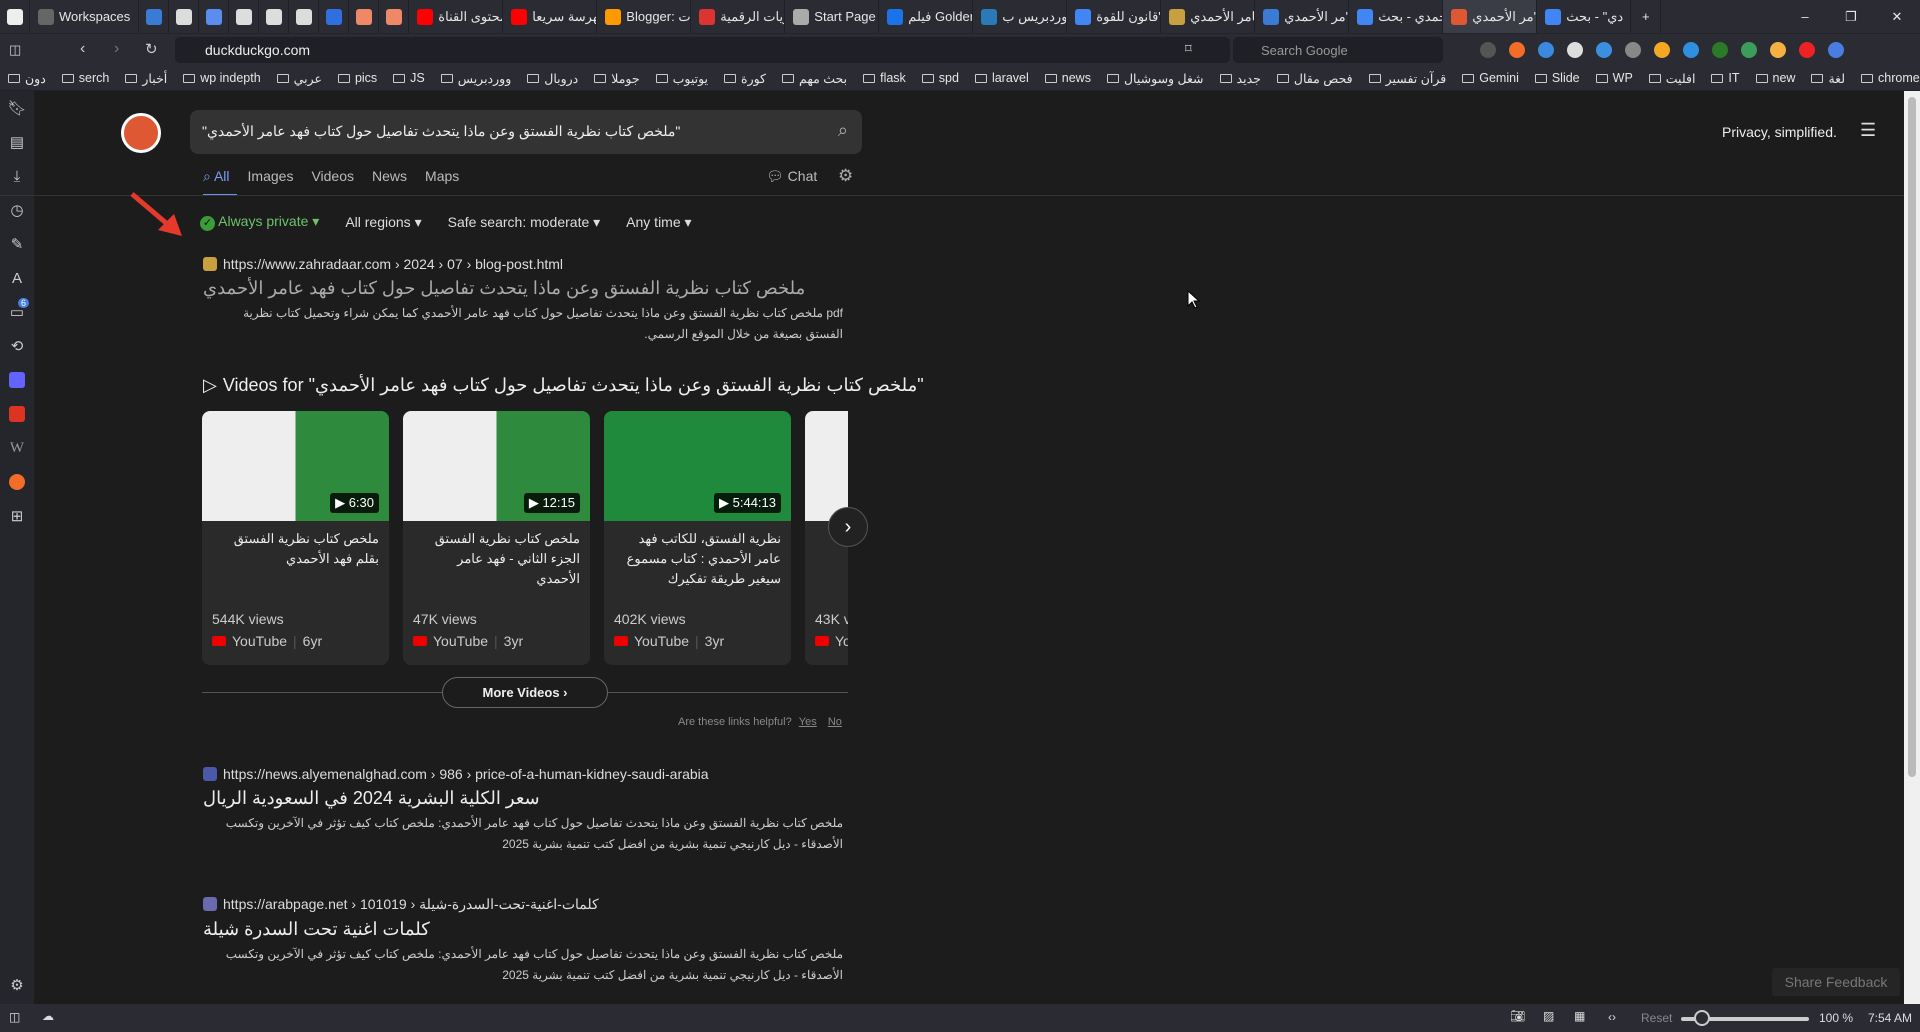 The height and width of the screenshot is (1032, 1920). Describe the element at coordinates (1897, 16) in the screenshot. I see `close-window-button: ✕` at that location.